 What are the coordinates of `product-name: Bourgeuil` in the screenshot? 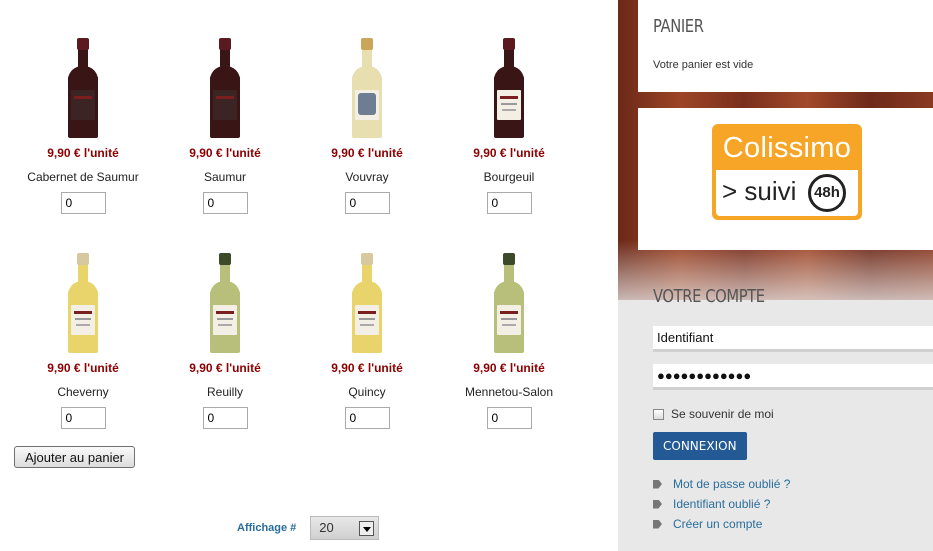 It's located at (509, 177).